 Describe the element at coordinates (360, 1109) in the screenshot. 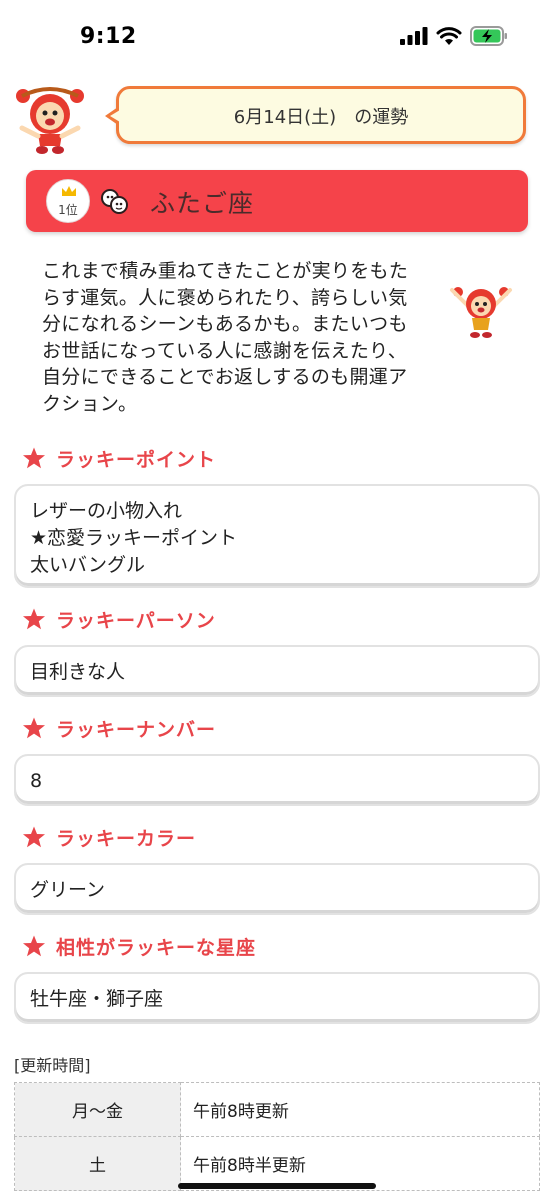

I see `time-cell: 午前8時更新` at that location.